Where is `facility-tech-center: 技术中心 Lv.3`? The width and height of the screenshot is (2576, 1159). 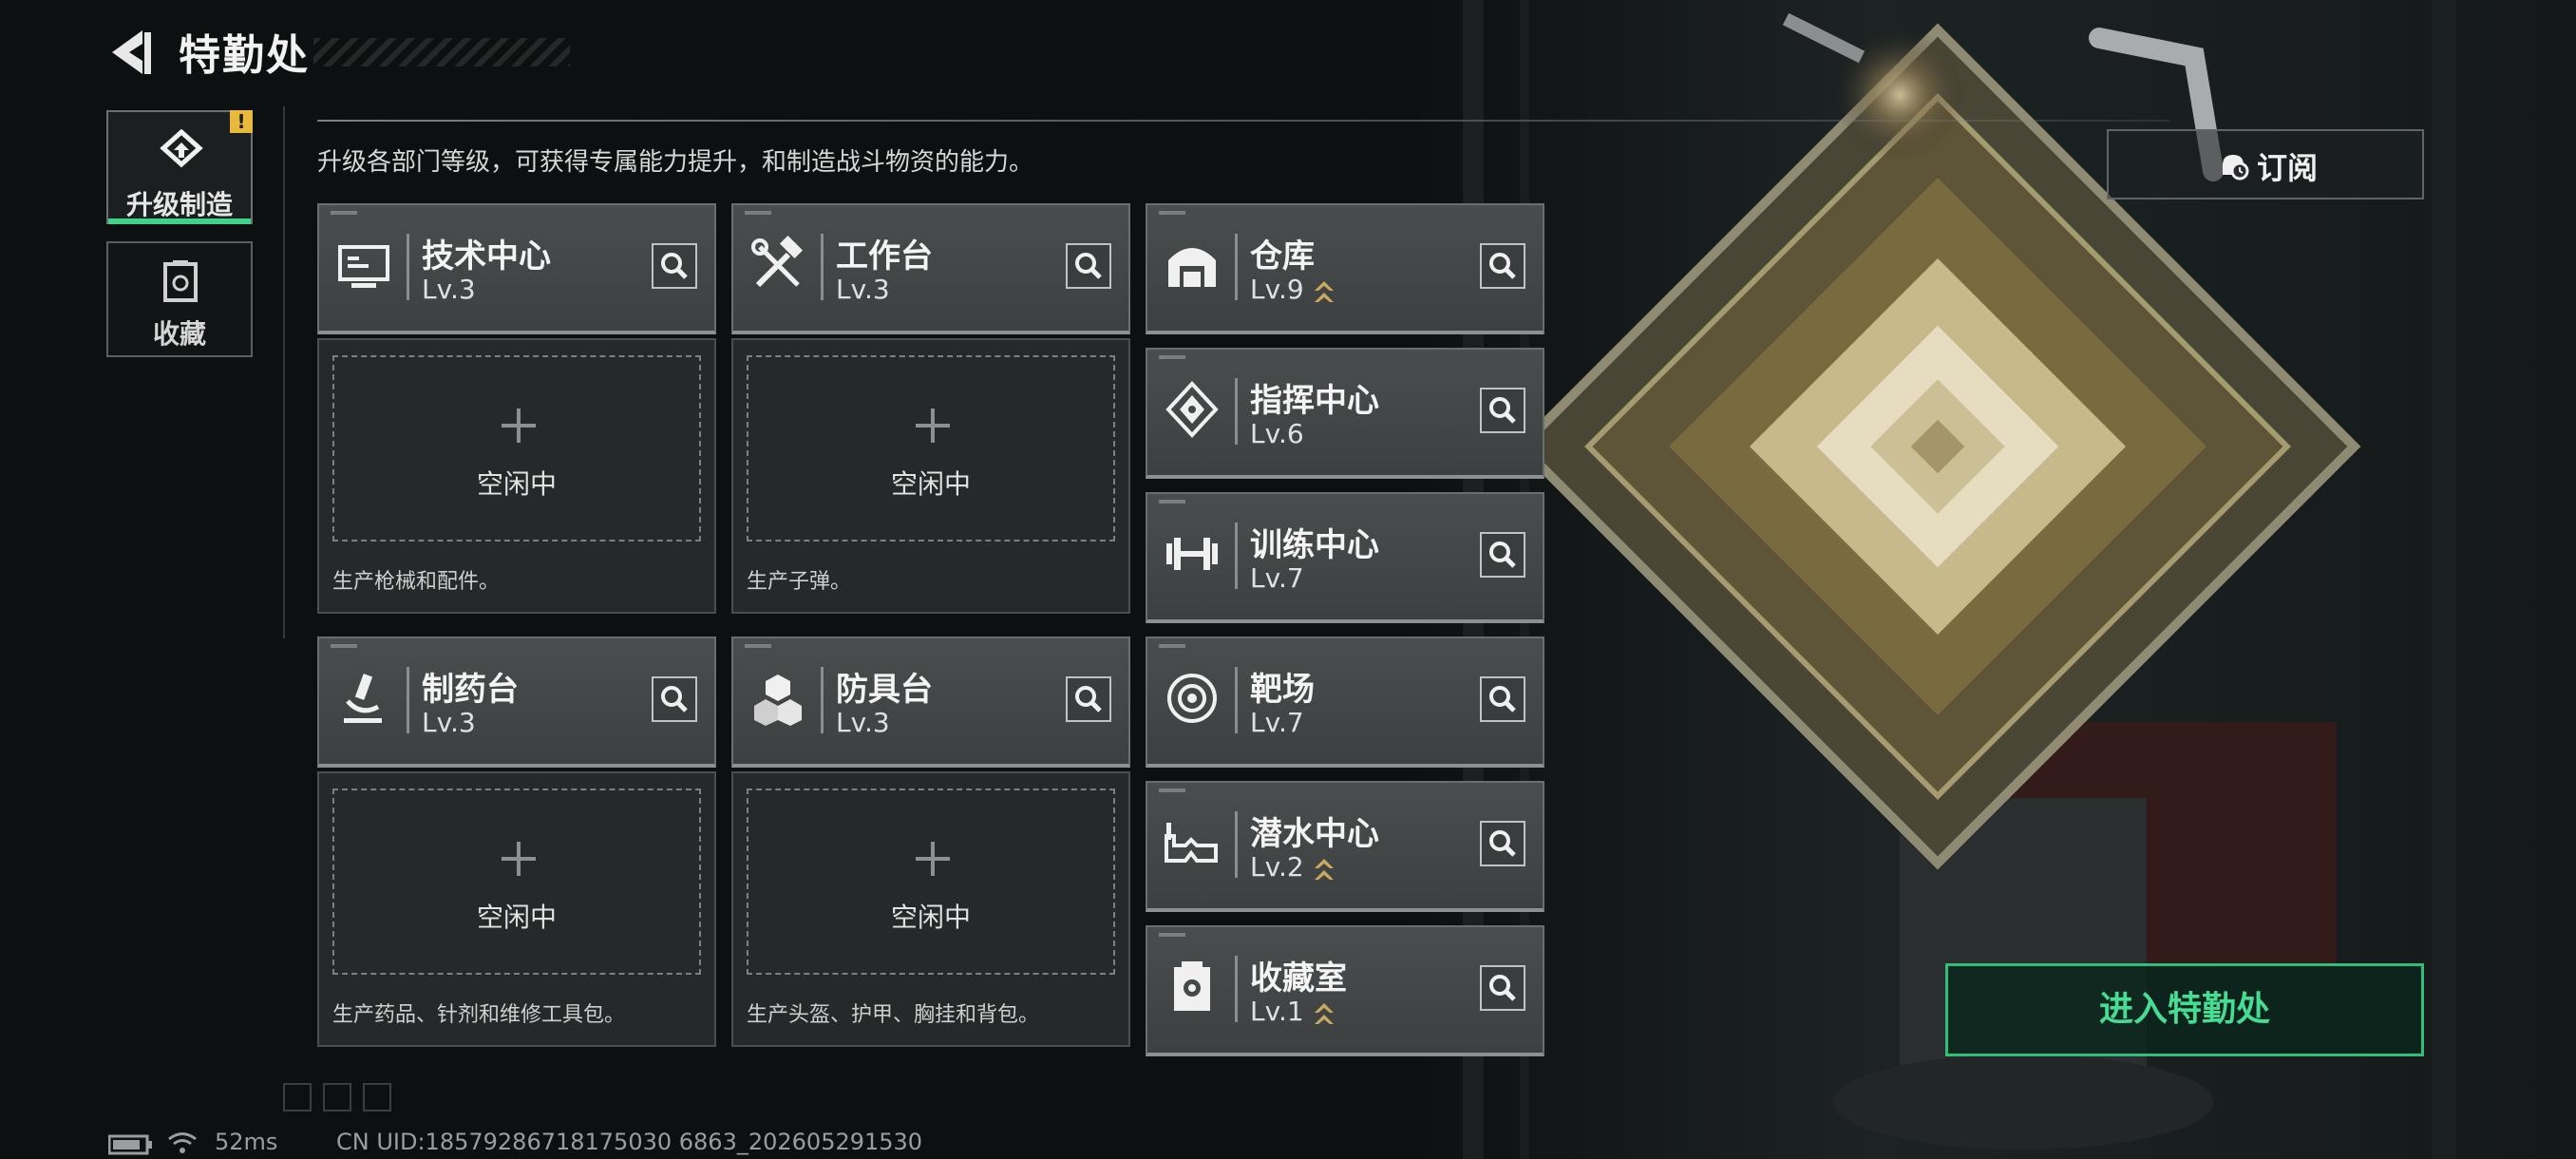 facility-tech-center: 技术中心 Lv.3 is located at coordinates (516, 268).